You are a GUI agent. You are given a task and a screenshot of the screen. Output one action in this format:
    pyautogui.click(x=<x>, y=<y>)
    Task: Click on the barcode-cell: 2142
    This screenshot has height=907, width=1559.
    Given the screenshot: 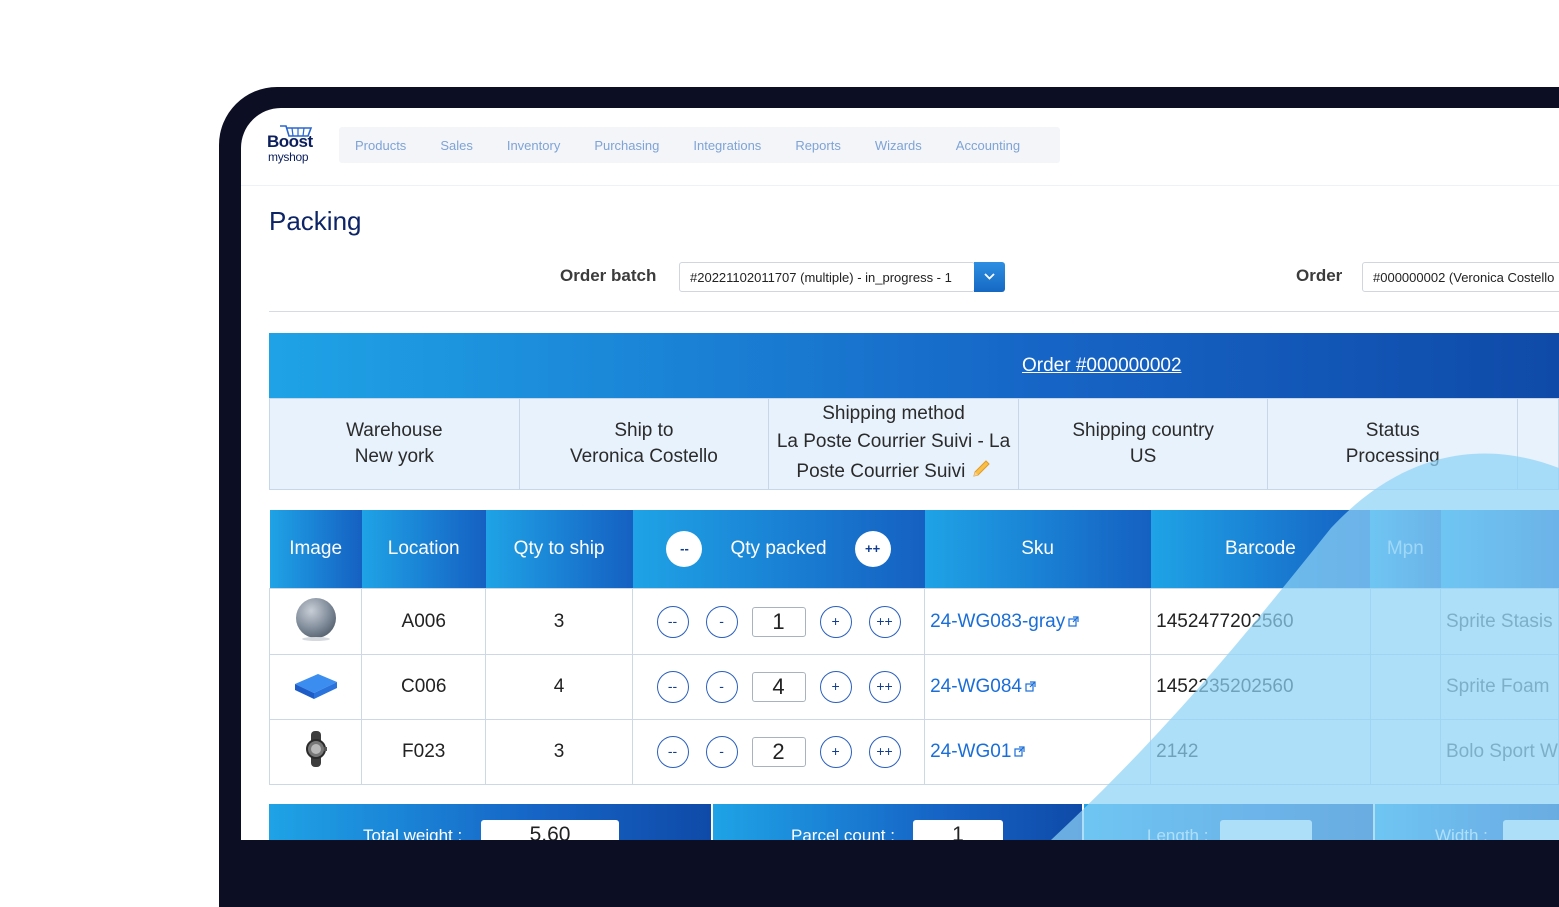 What is the action you would take?
    pyautogui.click(x=1260, y=752)
    